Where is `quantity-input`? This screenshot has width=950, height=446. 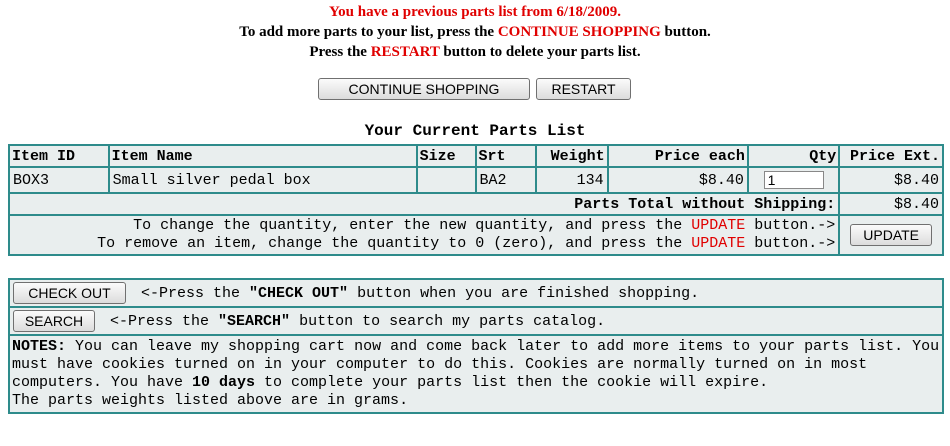 quantity-input is located at coordinates (793, 179).